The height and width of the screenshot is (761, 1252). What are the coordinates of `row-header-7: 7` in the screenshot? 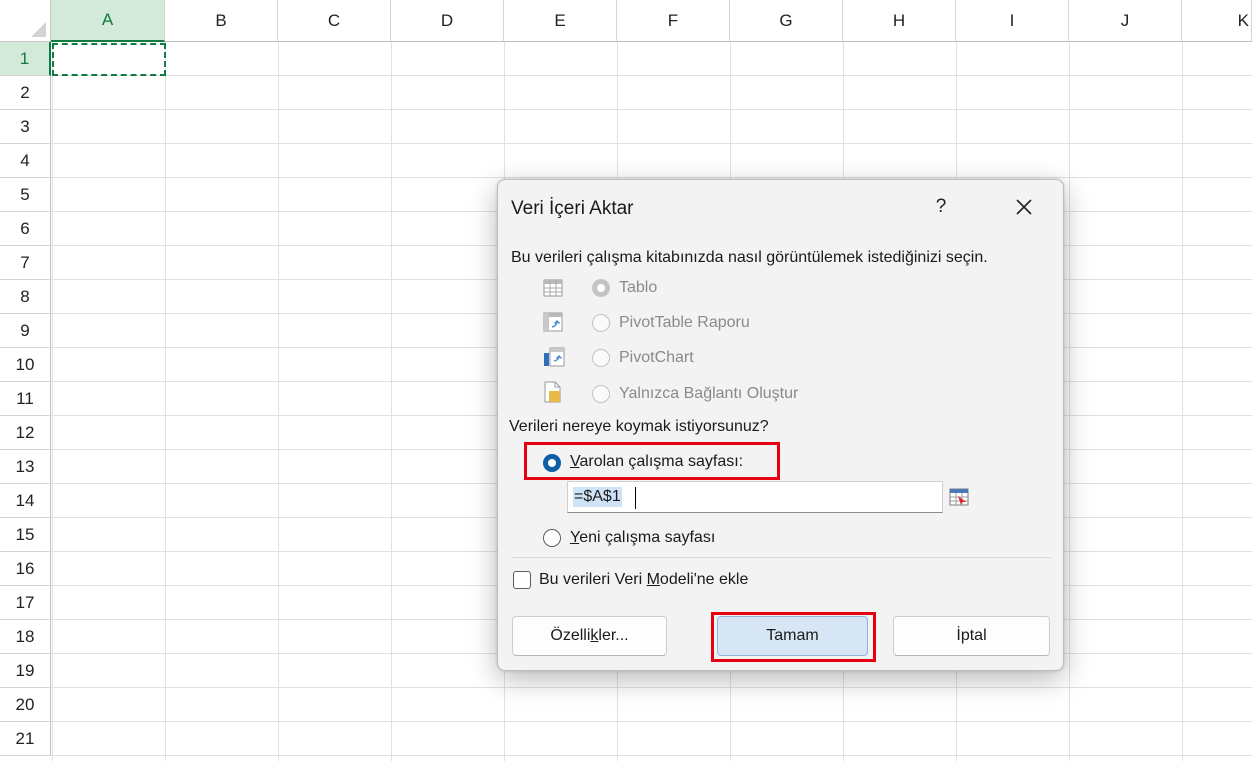 It's located at (25, 263).